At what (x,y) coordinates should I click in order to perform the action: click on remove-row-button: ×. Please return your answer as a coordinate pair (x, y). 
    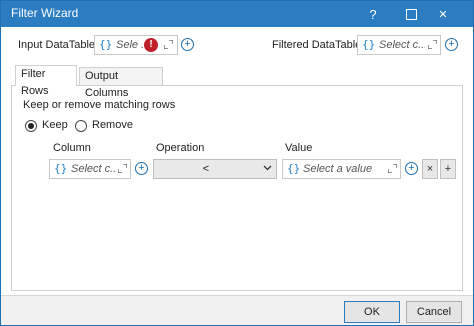
    Looking at the image, I should click on (430, 169).